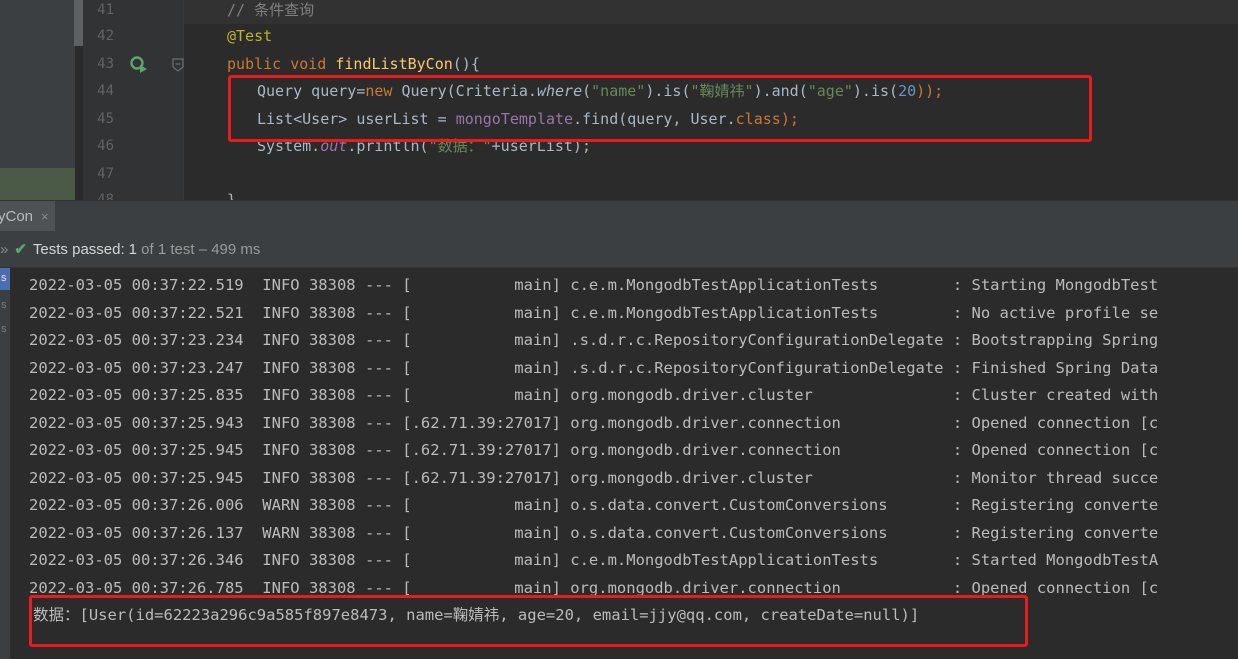 Image resolution: width=1238 pixels, height=659 pixels. Describe the element at coordinates (353, 64) in the screenshot. I see `code-line-method-signature: public void findListByCon(){` at that location.